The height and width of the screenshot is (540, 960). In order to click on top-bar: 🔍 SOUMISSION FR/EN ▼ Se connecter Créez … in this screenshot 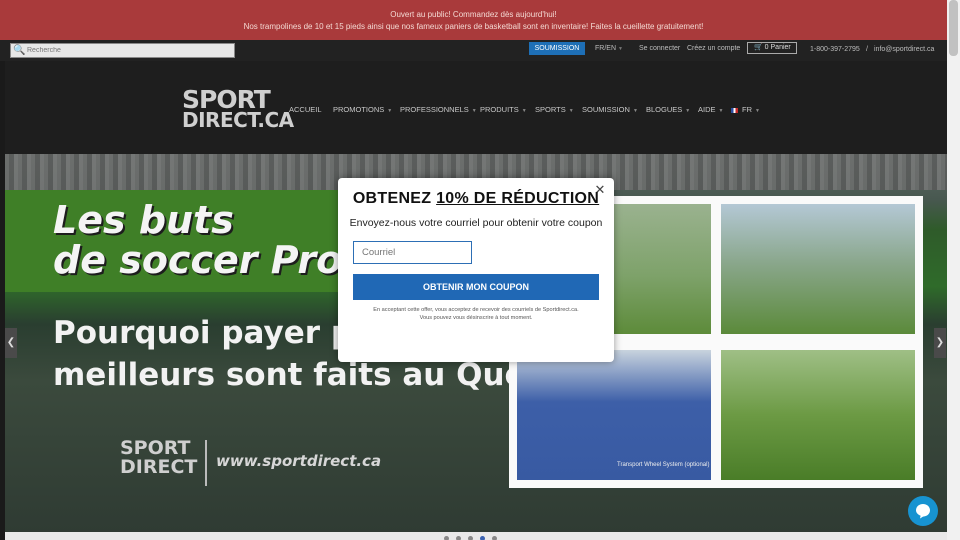, I will do `click(473, 50)`.